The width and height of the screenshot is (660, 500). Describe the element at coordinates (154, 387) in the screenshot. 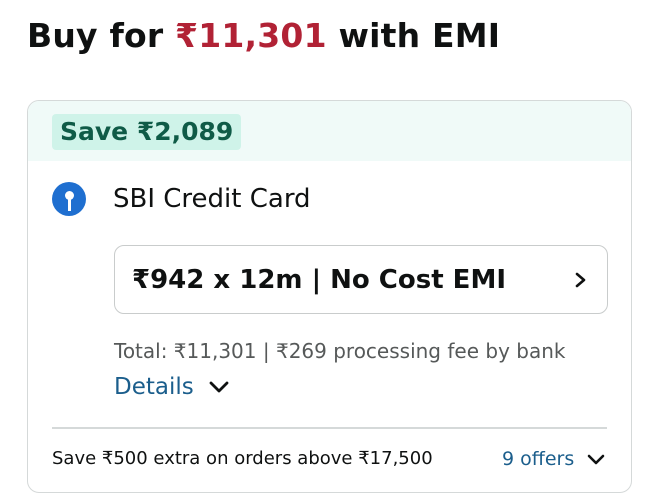

I see `details-link: Details` at that location.